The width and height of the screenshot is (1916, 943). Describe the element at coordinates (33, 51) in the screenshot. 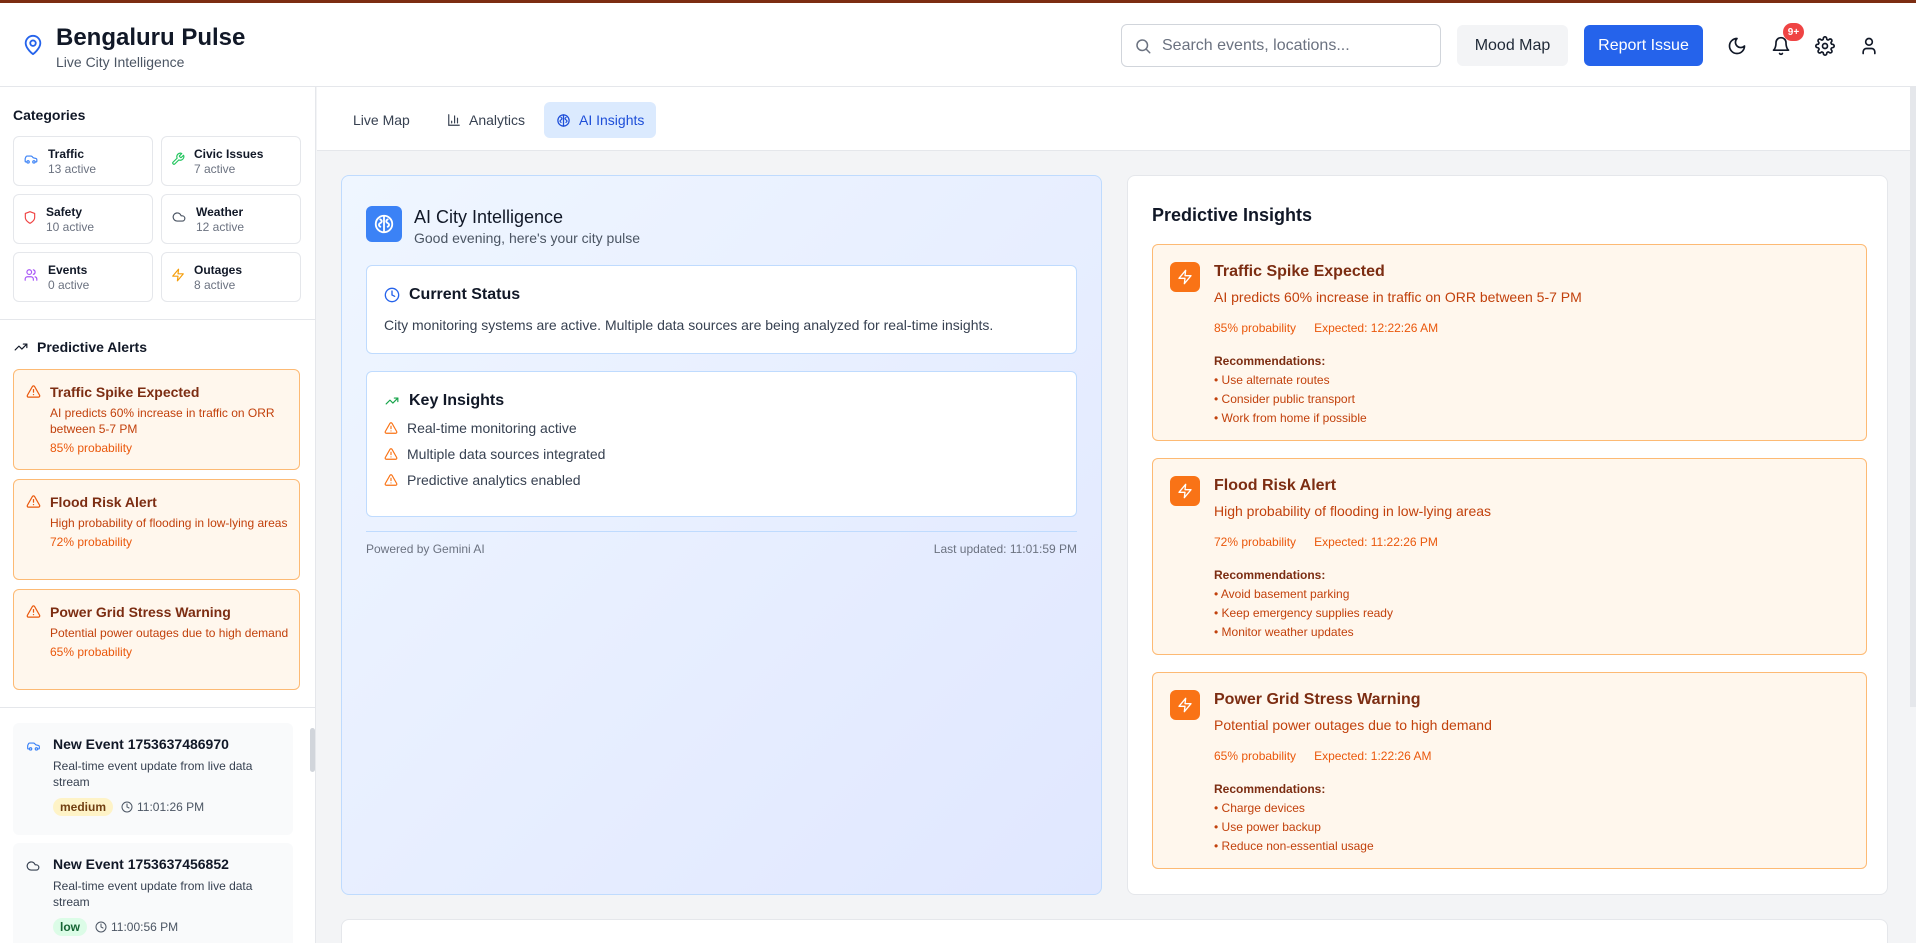

I see `map-pin-icon` at that location.